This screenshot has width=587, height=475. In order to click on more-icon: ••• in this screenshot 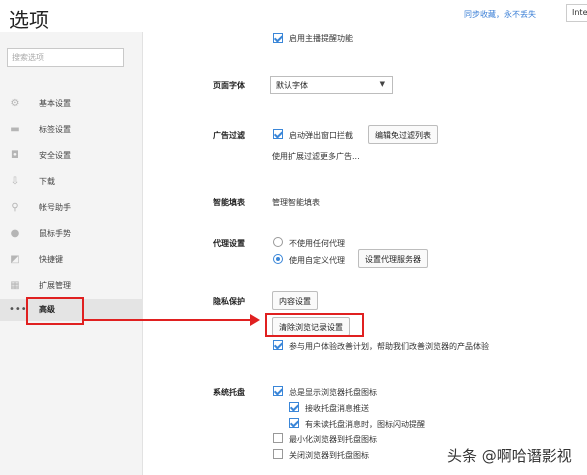, I will do `click(18, 309)`.